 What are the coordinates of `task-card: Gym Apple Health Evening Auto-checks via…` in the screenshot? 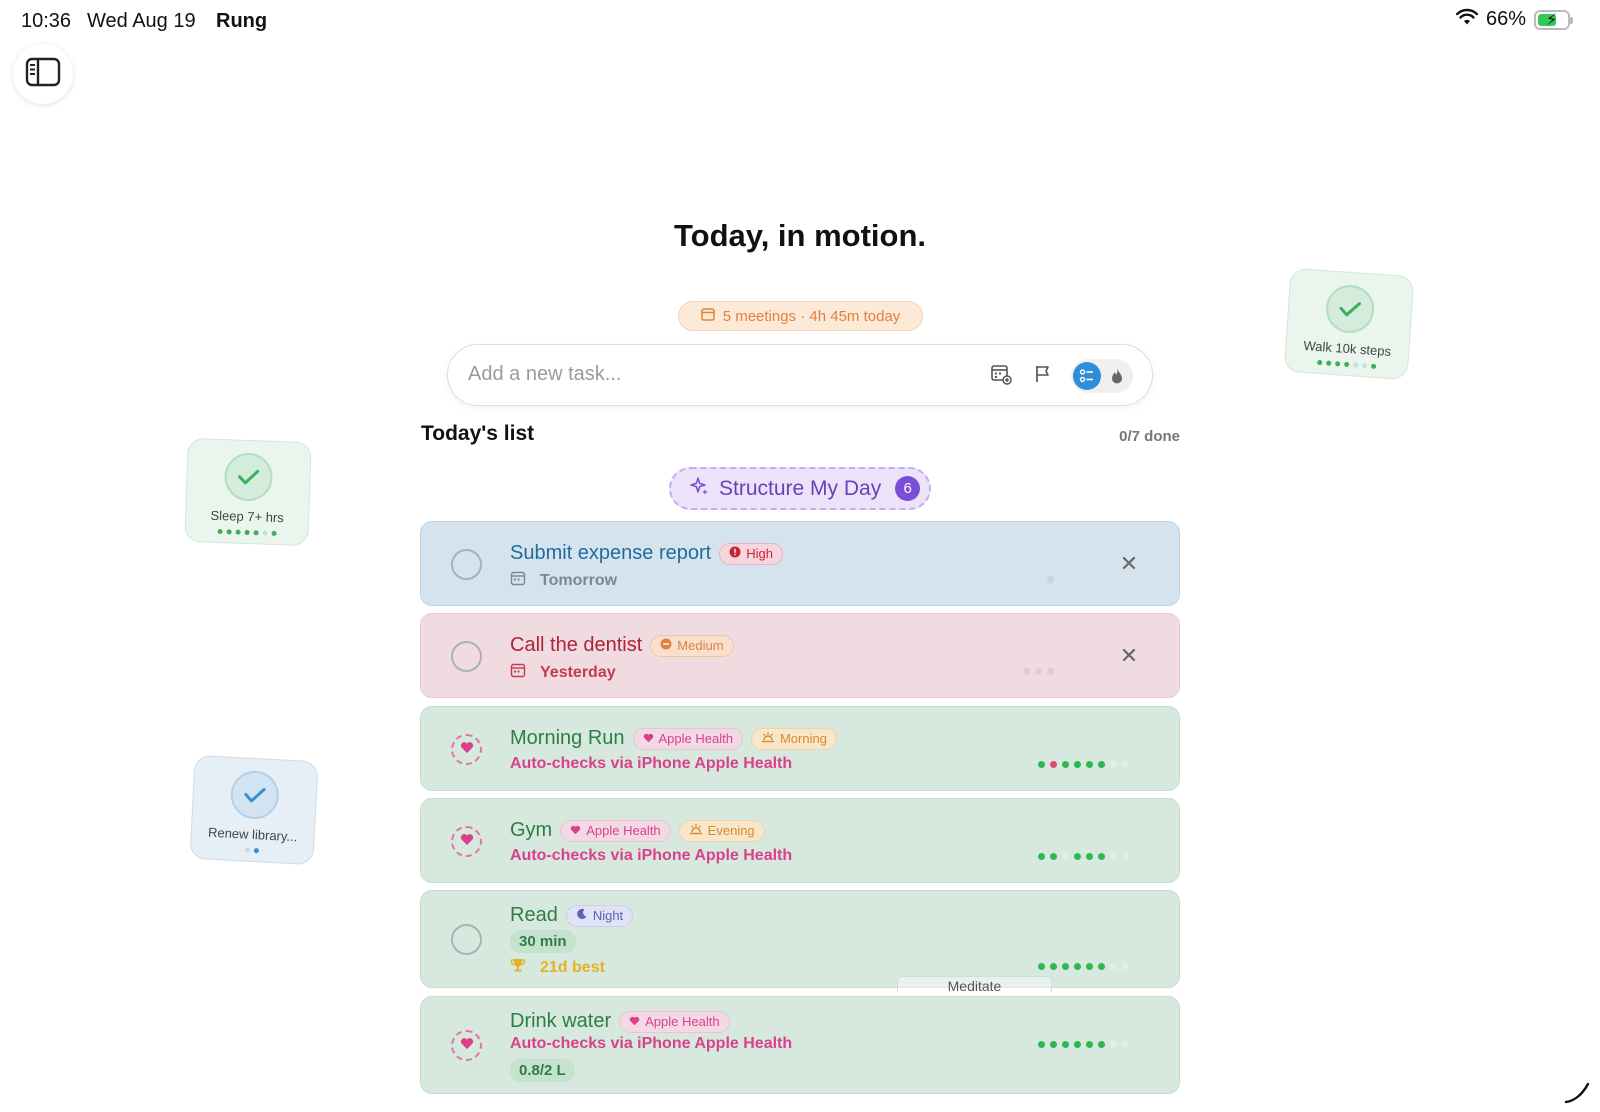 It's located at (800, 840).